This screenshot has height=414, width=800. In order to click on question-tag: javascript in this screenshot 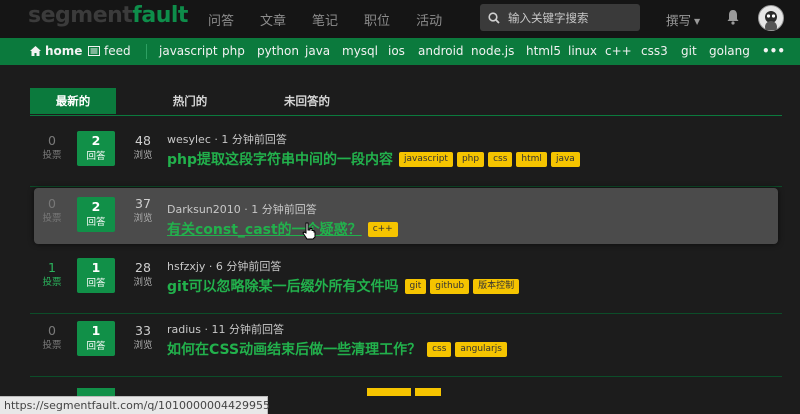, I will do `click(426, 159)`.